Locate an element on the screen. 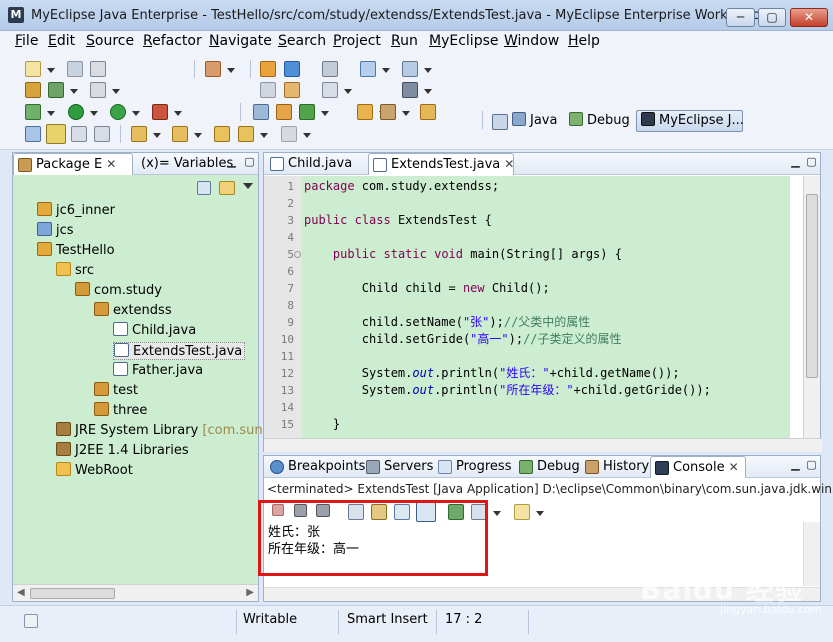  tab-progress: Progress is located at coordinates (472, 467).